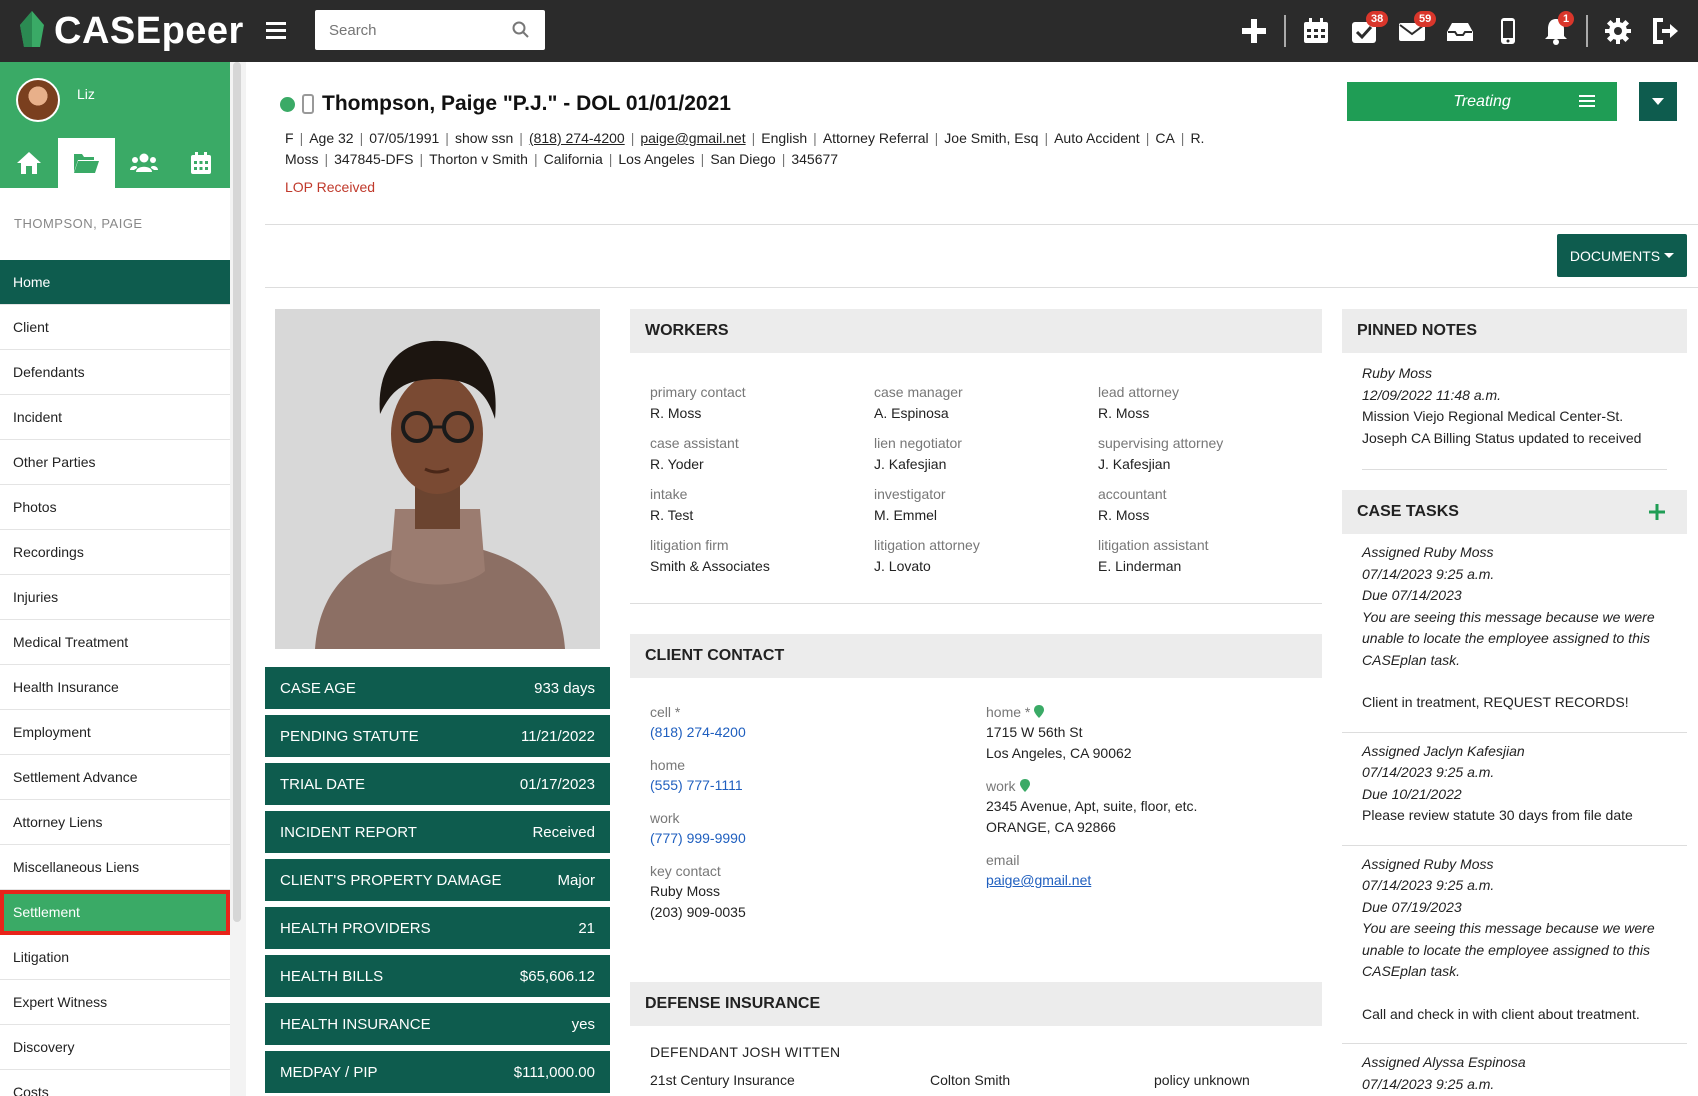  What do you see at coordinates (437, 880) in the screenshot?
I see `stat-row: CLIENT'S PROPERTY DAMAGE Major` at bounding box center [437, 880].